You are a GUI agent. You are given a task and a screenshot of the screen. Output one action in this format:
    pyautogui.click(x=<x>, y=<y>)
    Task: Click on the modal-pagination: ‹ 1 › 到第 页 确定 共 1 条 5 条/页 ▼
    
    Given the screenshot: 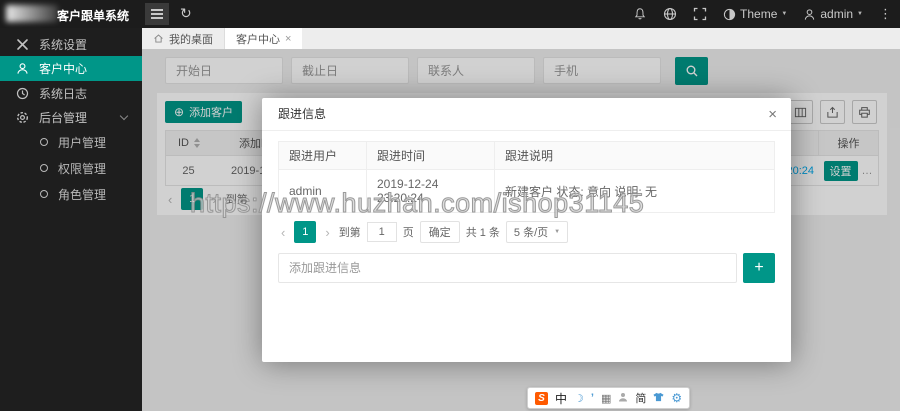 What is the action you would take?
    pyautogui.click(x=526, y=232)
    